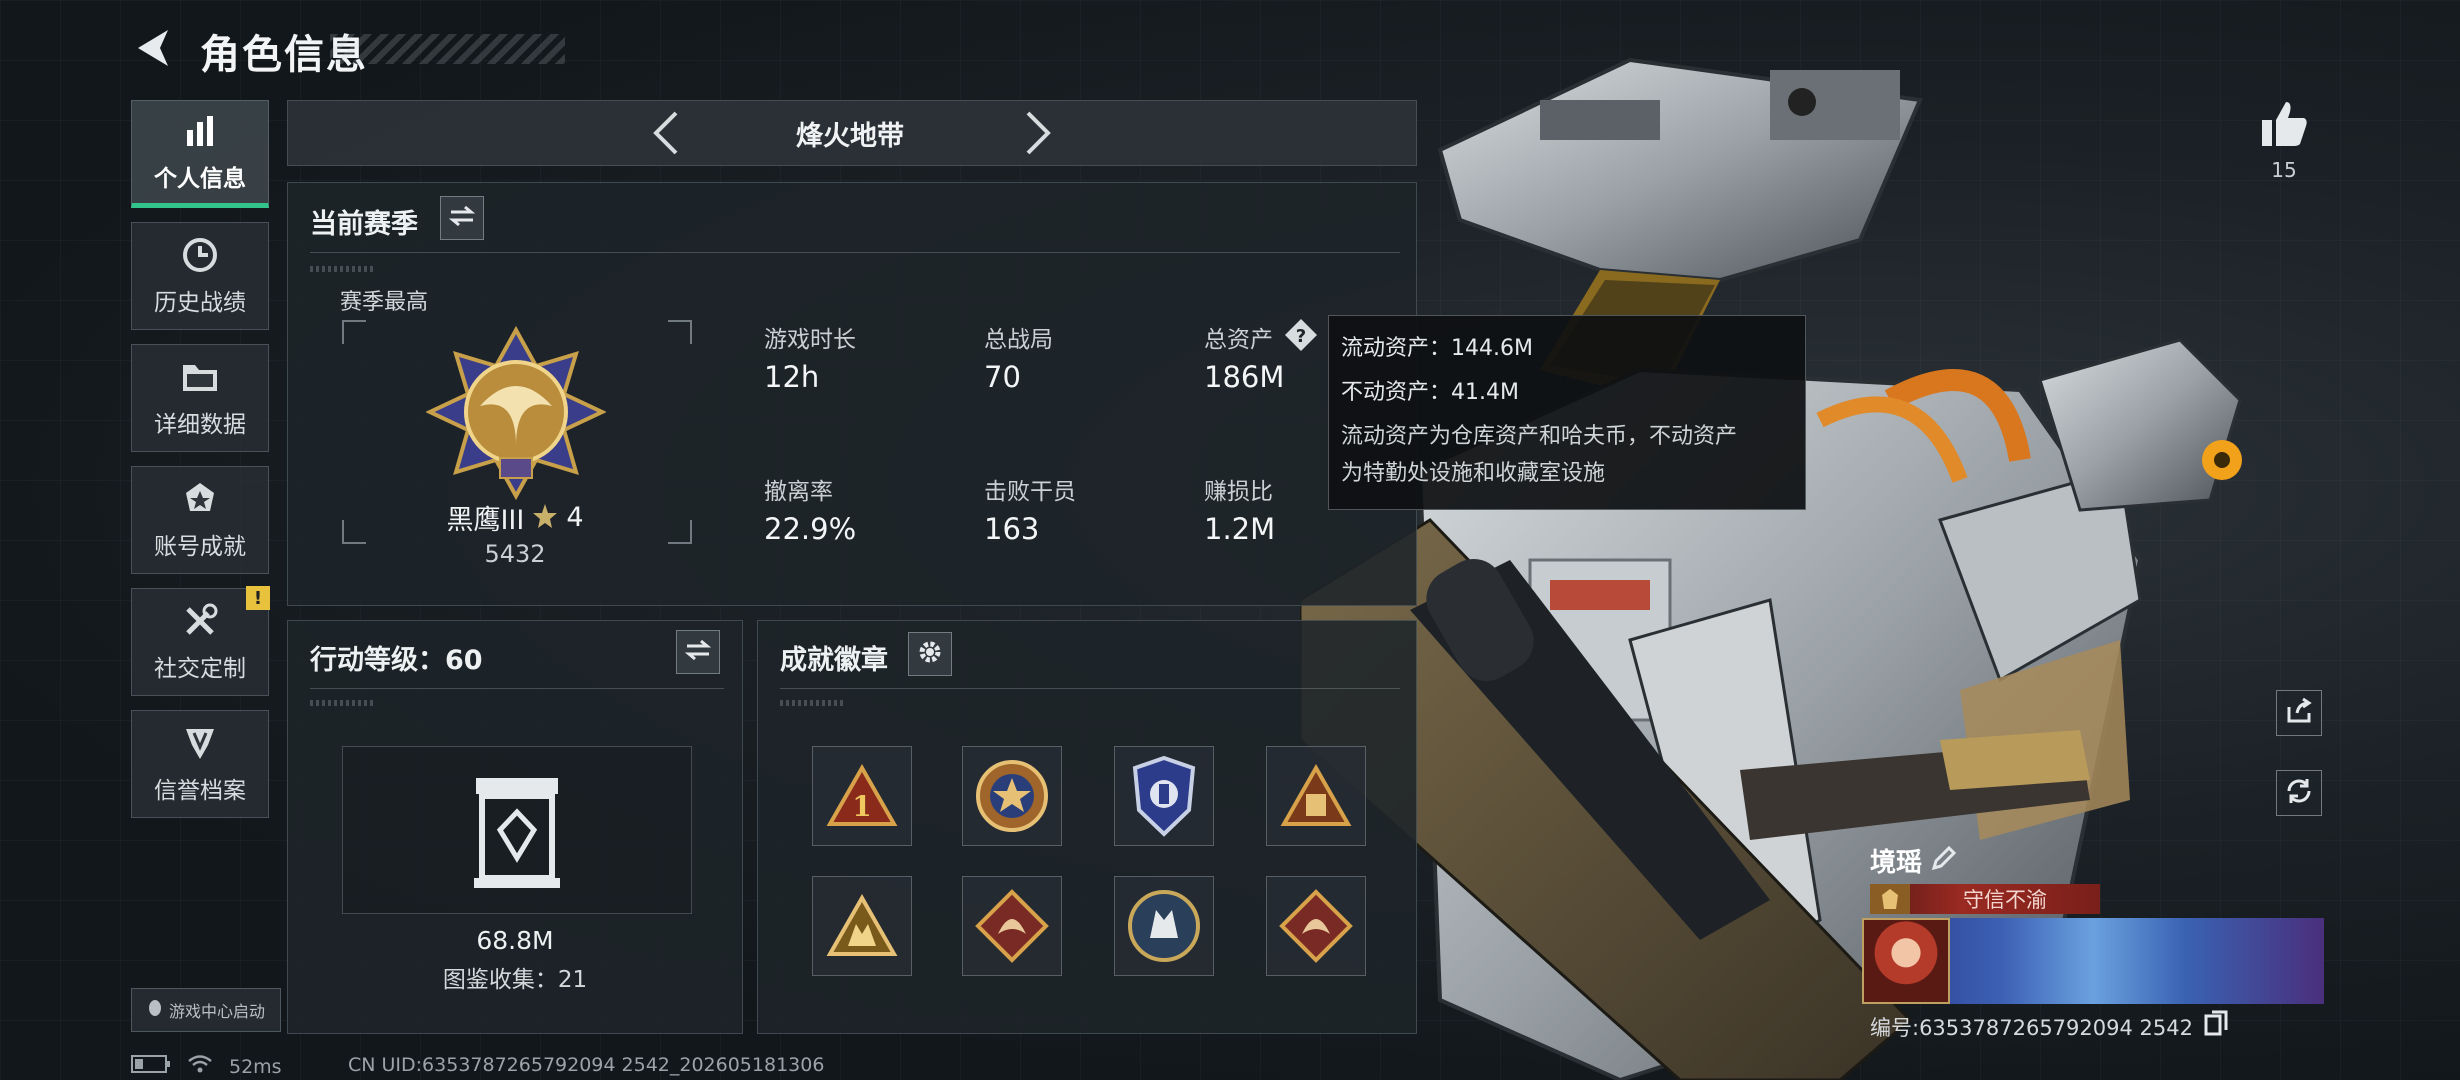 This screenshot has width=2460, height=1080. I want to click on sidebar-item-personal-info: 个人信息, so click(200, 154).